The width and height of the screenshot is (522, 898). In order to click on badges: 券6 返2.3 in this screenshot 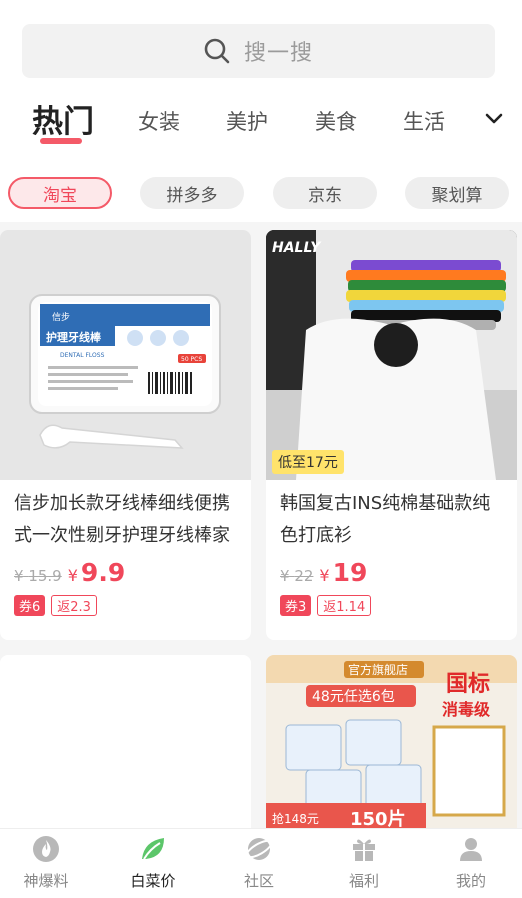, I will do `click(55, 605)`.